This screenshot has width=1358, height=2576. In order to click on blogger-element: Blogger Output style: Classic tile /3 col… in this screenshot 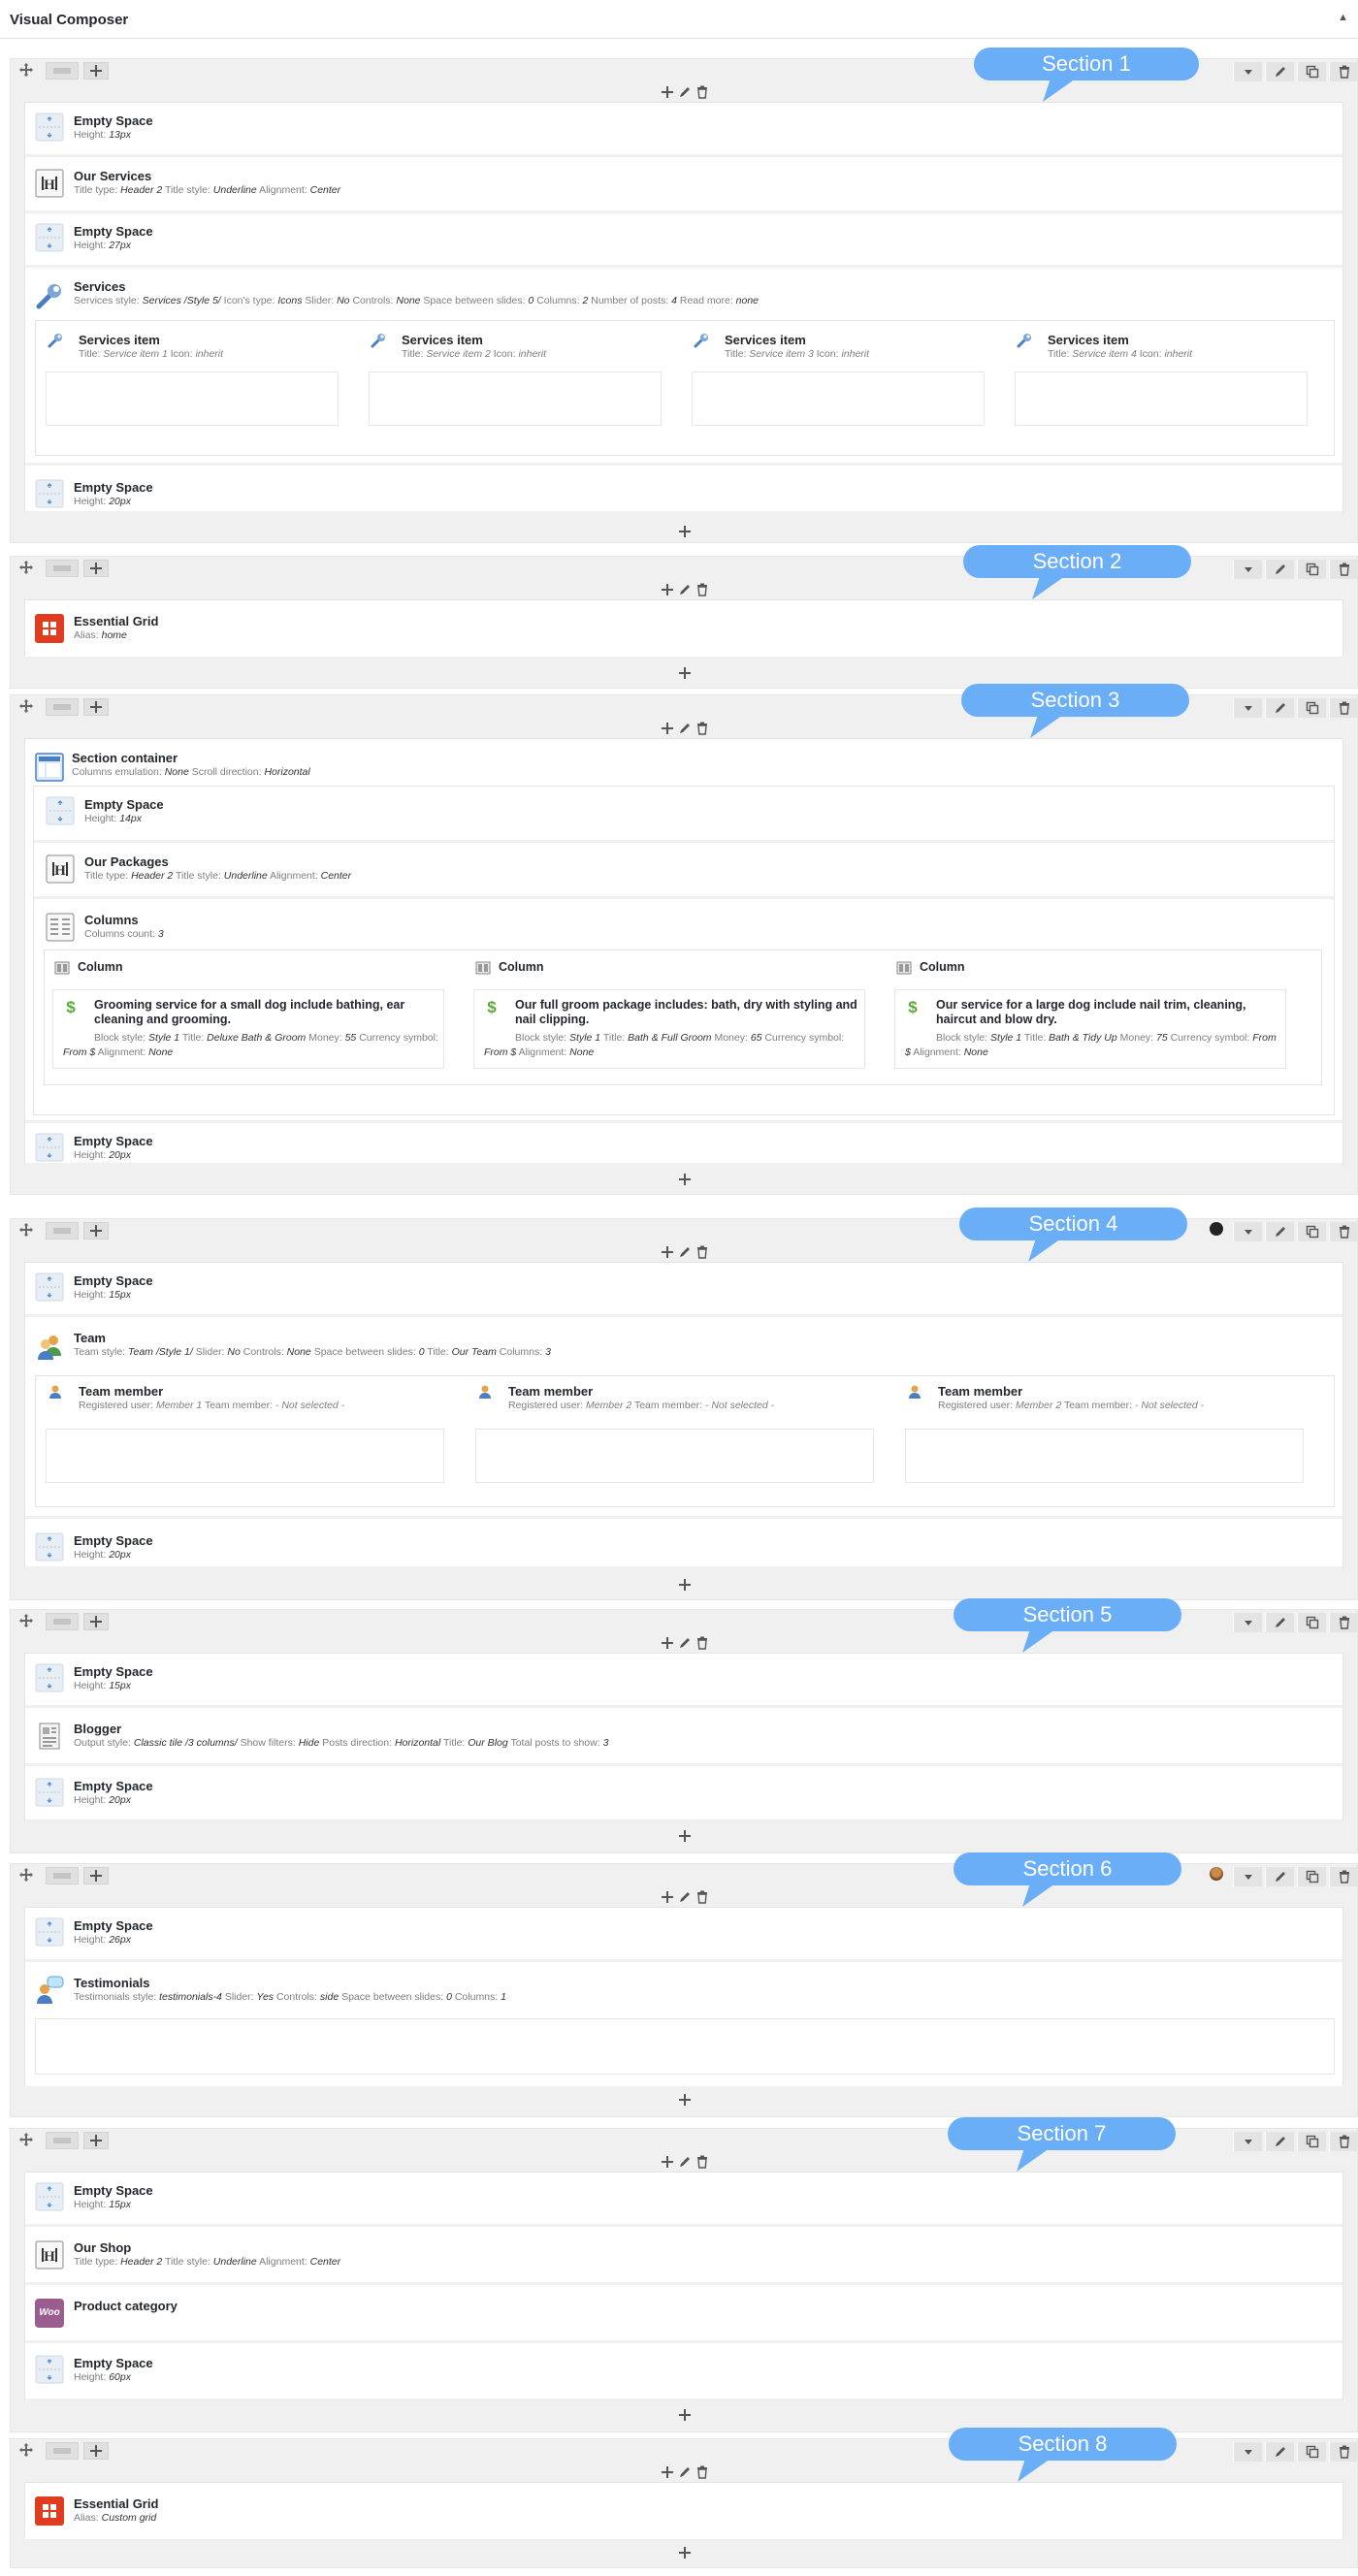, I will do `click(683, 1738)`.